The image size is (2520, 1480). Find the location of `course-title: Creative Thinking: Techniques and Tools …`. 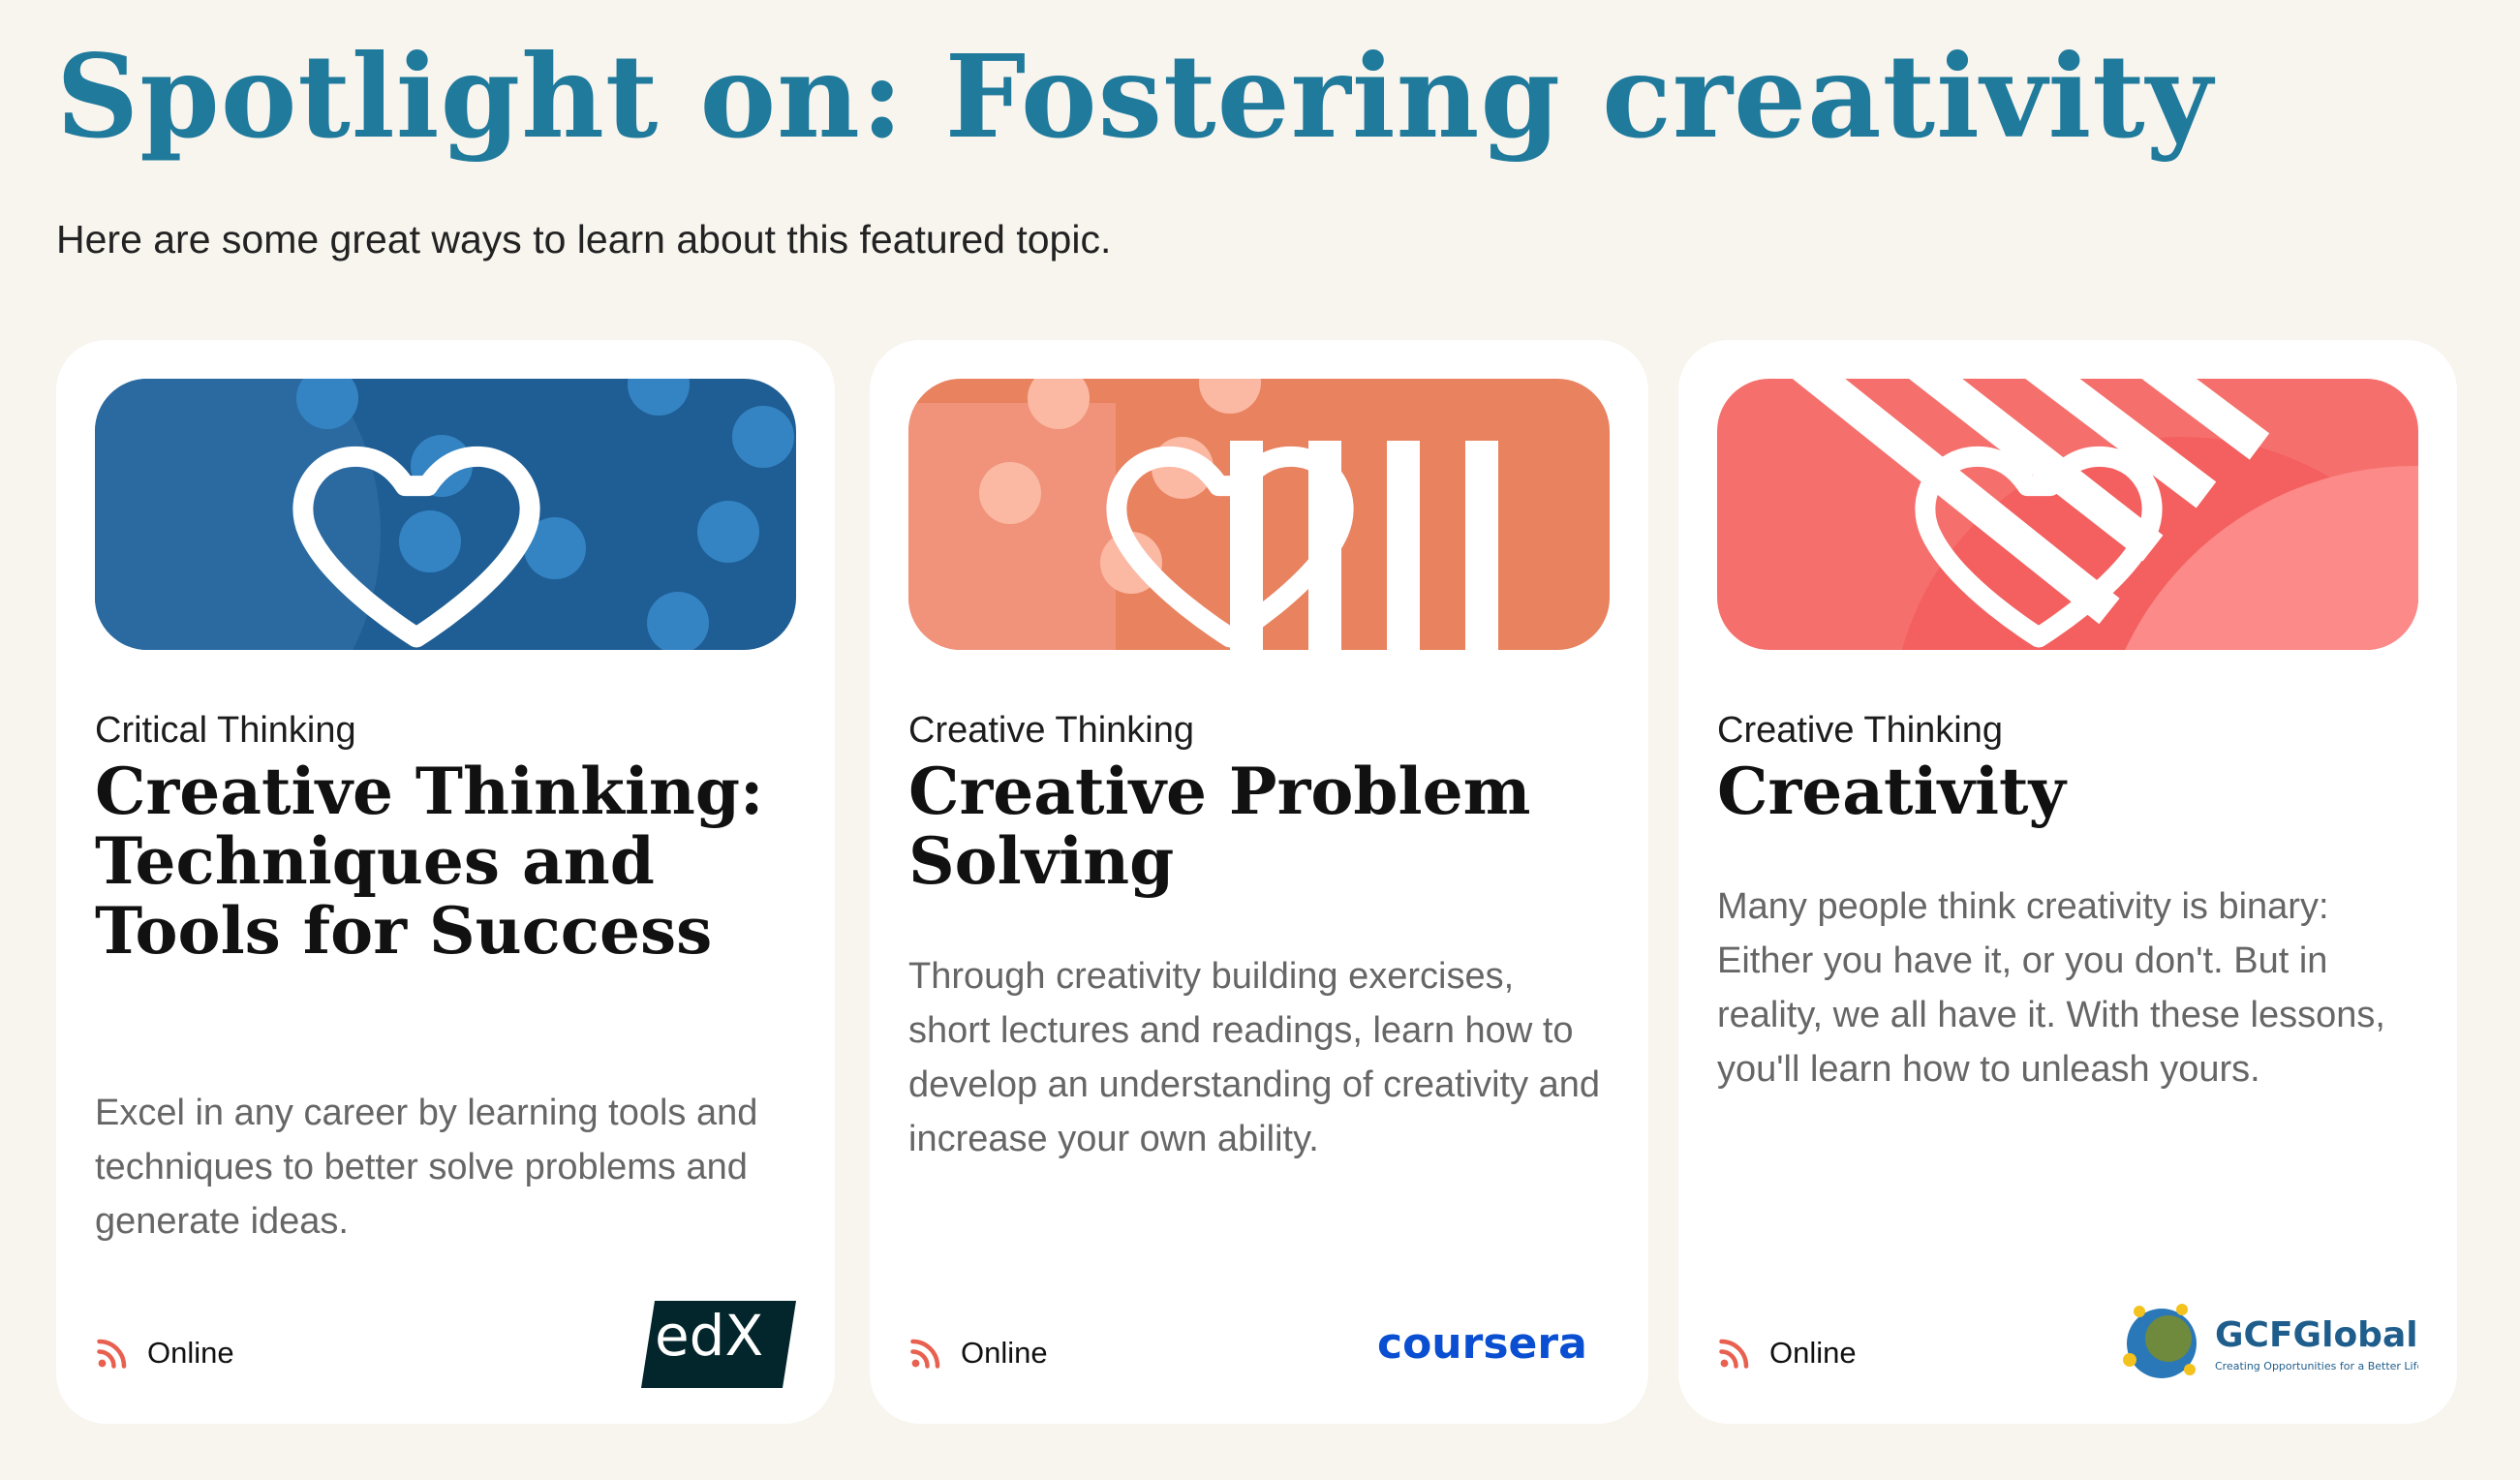

course-title: Creative Thinking: Techniques and Tools … is located at coordinates (449, 861).